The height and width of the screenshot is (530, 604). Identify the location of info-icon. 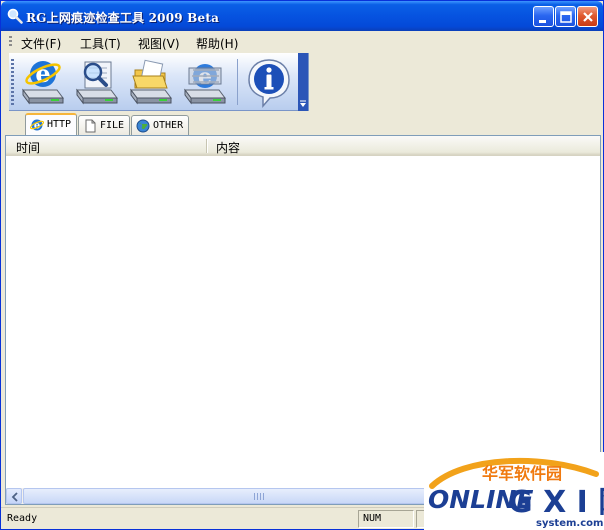
(269, 83).